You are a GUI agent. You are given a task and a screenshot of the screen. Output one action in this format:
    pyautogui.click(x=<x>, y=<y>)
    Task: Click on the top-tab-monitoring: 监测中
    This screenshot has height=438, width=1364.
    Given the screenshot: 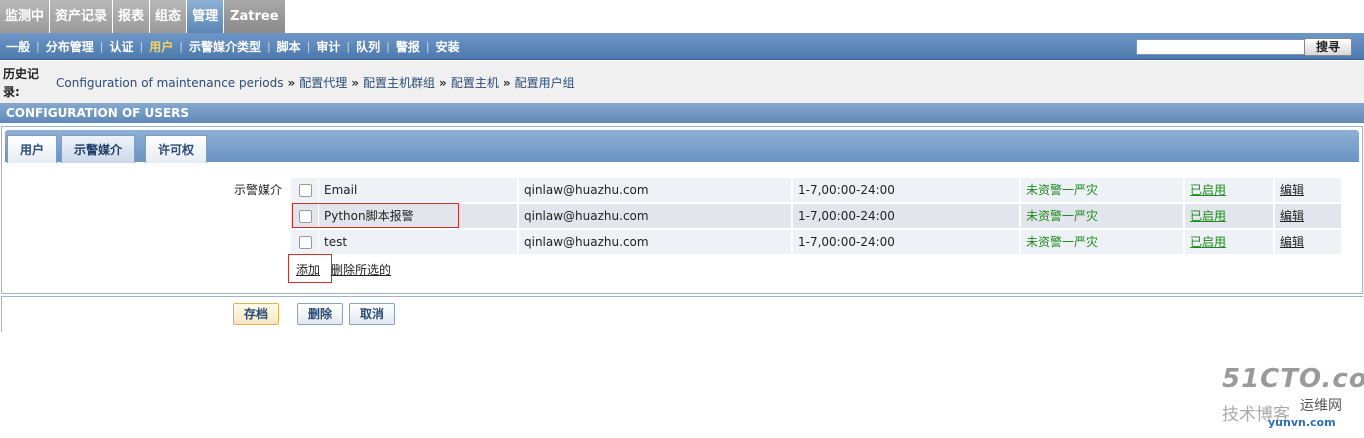 What is the action you would take?
    pyautogui.click(x=25, y=16)
    